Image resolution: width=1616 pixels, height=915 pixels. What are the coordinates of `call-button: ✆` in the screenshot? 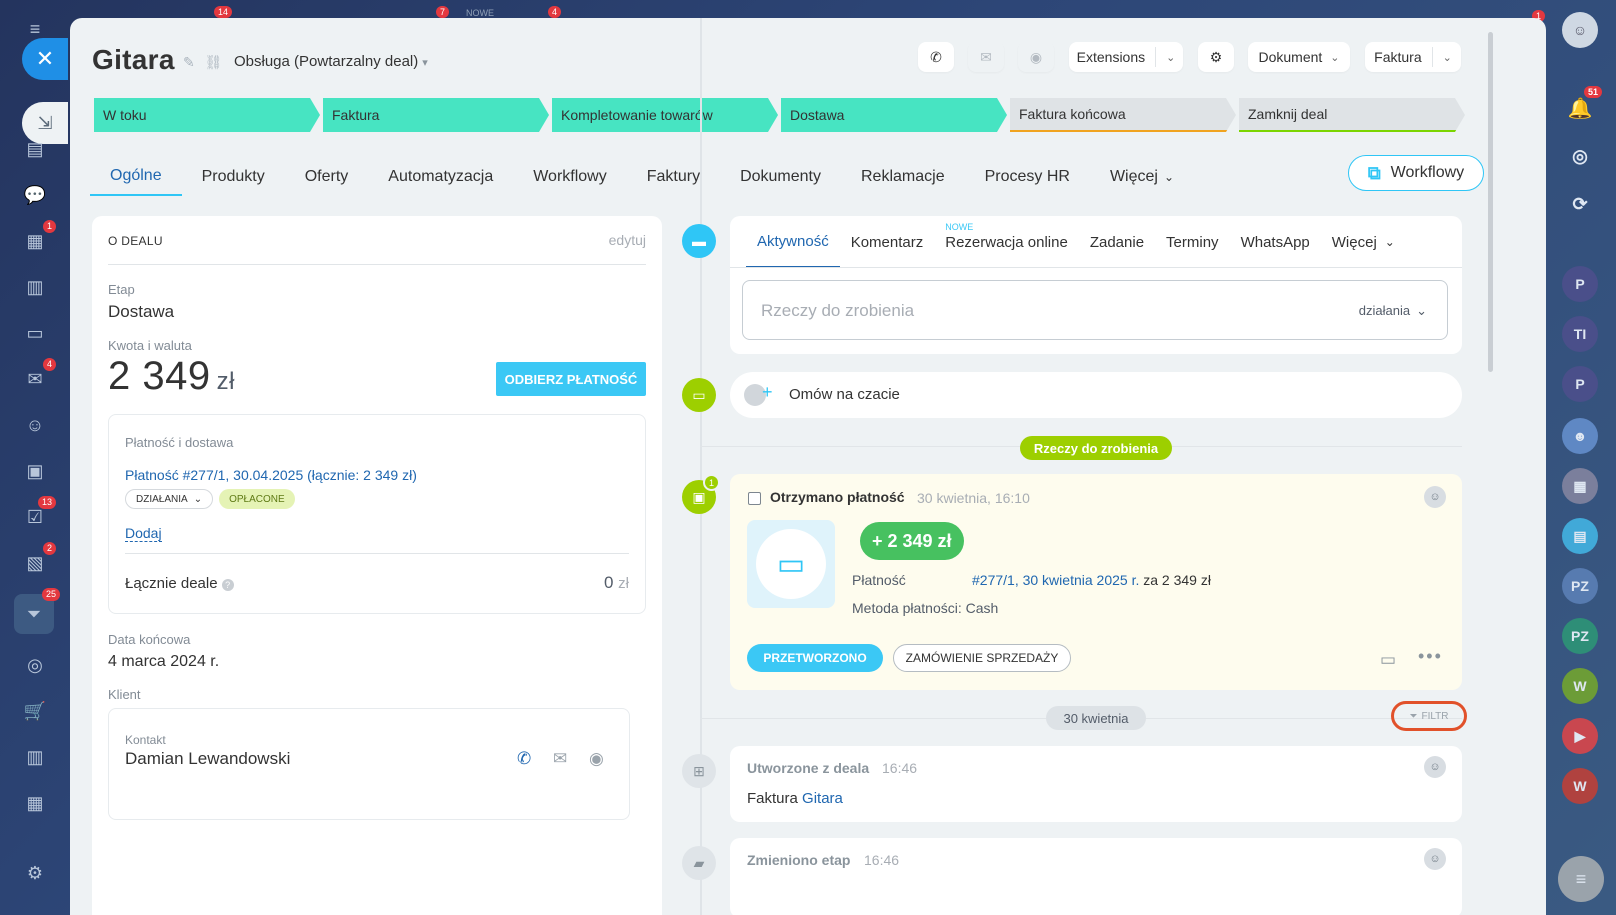 It's located at (936, 57).